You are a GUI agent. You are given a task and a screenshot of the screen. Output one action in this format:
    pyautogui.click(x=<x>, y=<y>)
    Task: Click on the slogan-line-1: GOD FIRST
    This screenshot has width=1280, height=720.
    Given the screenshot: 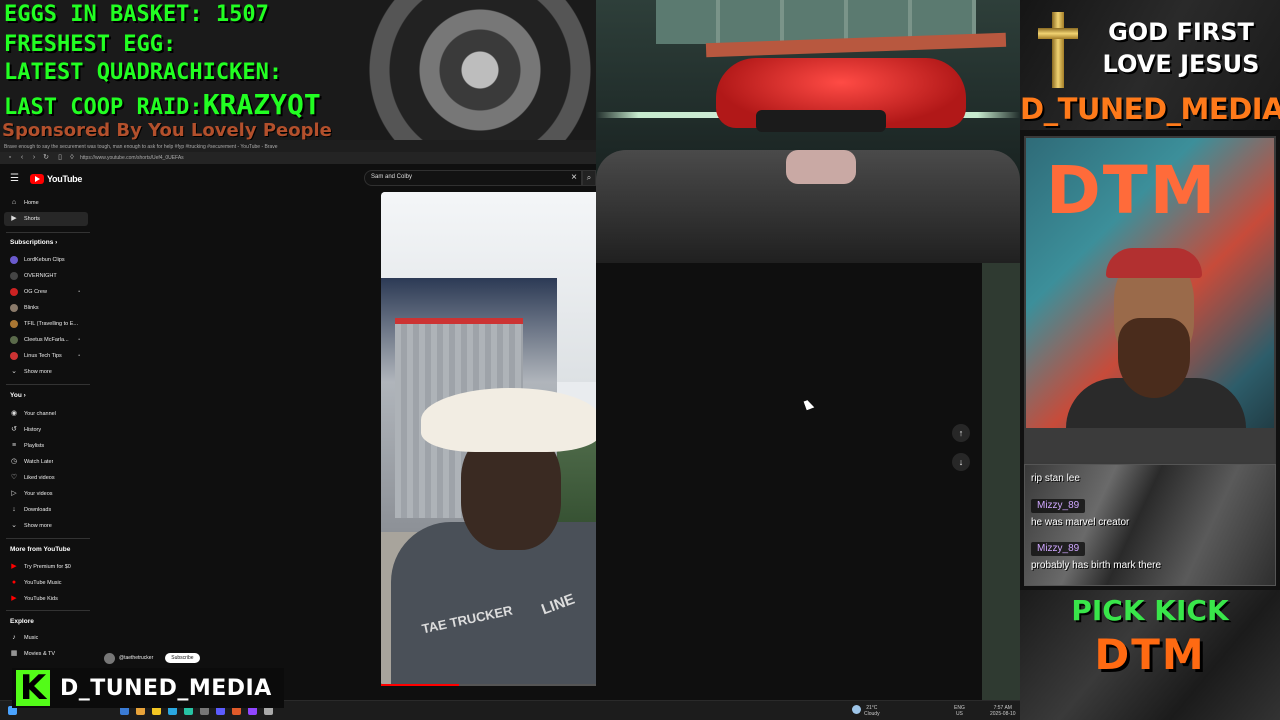 What is the action you would take?
    pyautogui.click(x=1181, y=32)
    